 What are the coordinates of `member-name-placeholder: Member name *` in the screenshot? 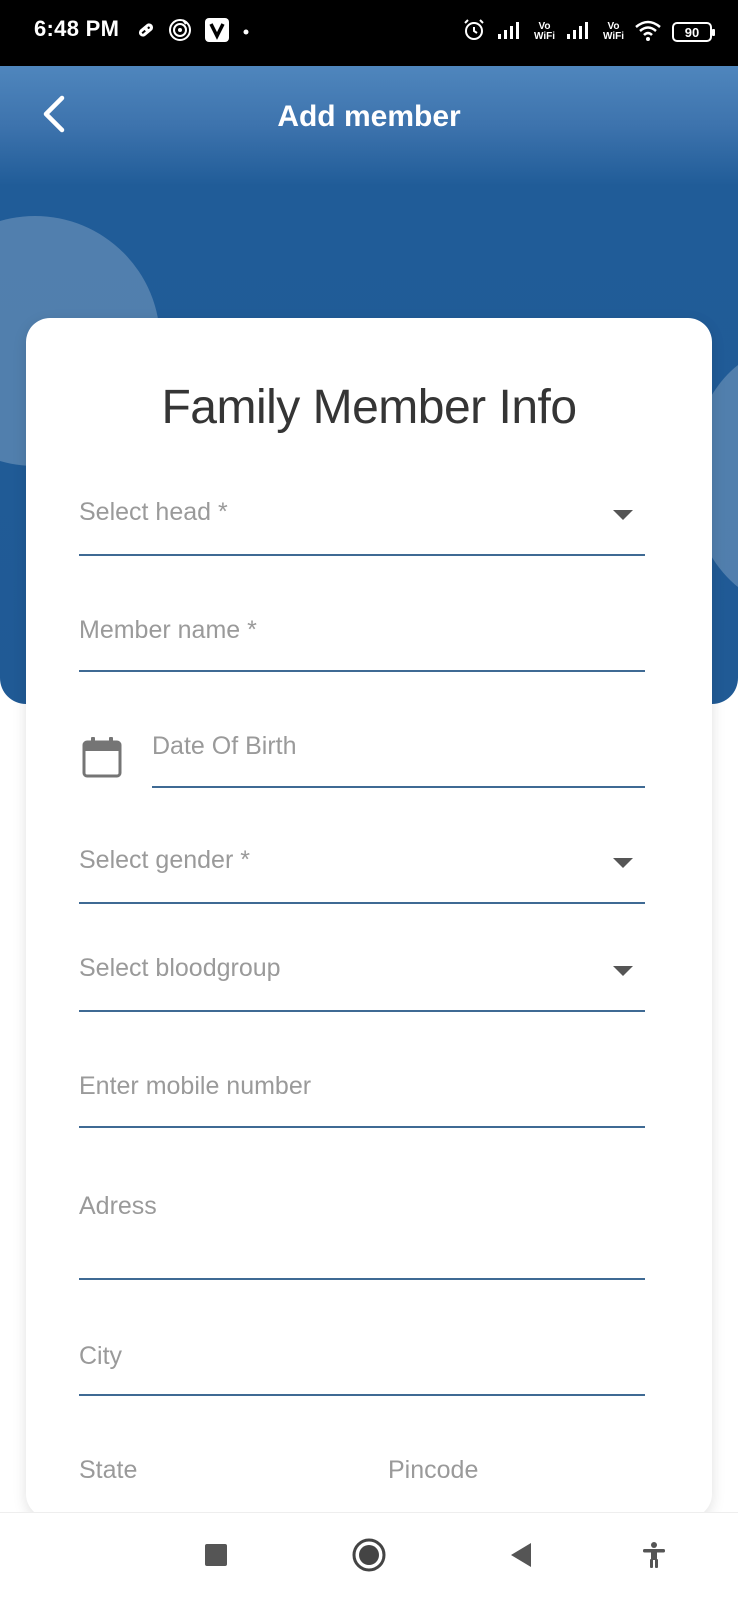 It's located at (168, 630).